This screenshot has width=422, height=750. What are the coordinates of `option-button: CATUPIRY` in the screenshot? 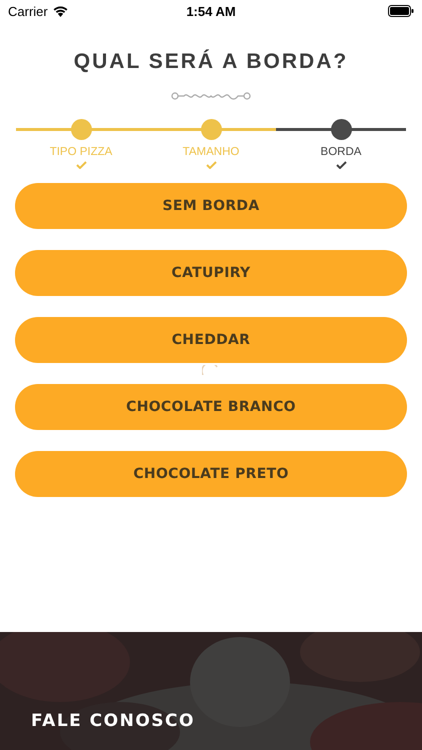 It's located at (211, 273).